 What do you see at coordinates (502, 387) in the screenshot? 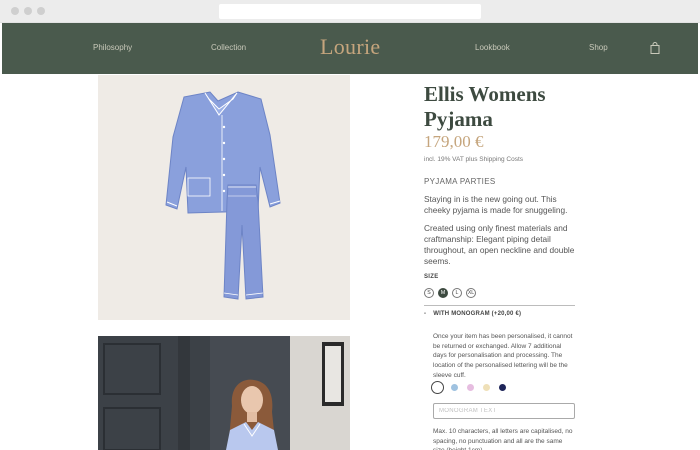
I see `swatch-navy` at bounding box center [502, 387].